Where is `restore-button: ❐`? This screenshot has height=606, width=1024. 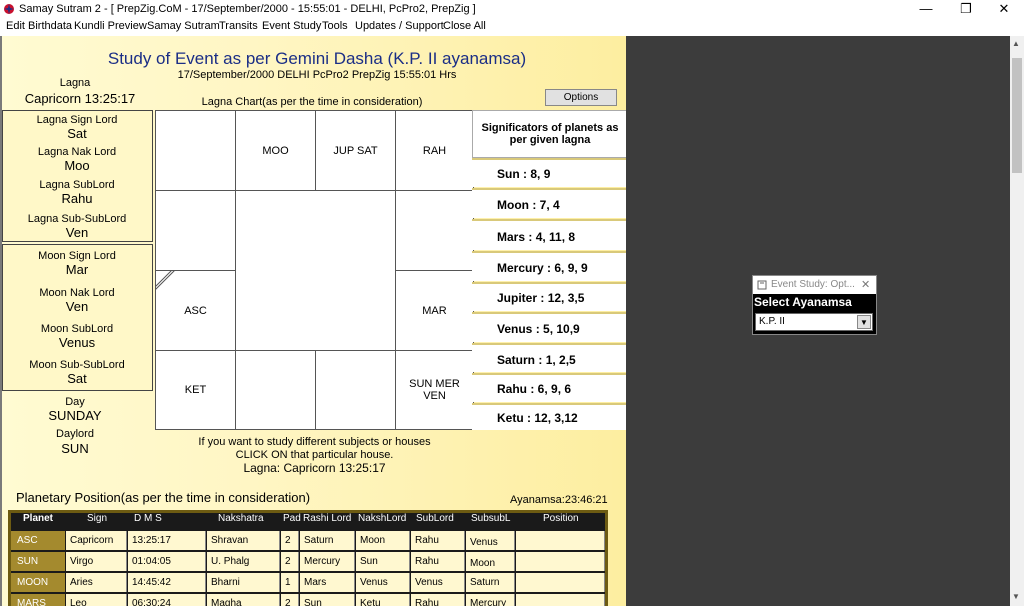 restore-button: ❐ is located at coordinates (966, 9).